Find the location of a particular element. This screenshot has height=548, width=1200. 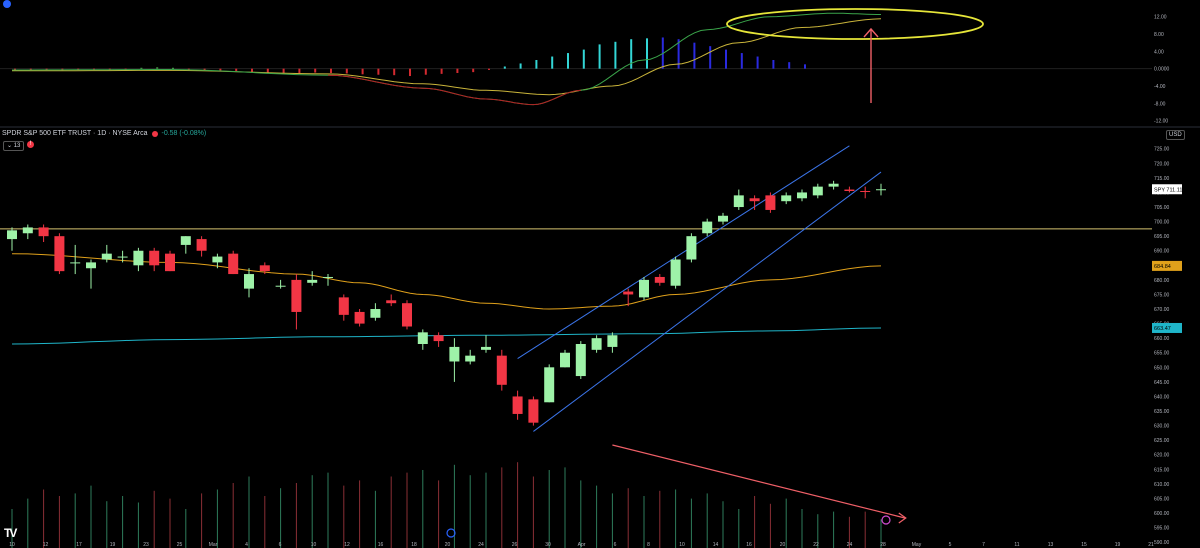

time-axis-label: 25 is located at coordinates (180, 545).